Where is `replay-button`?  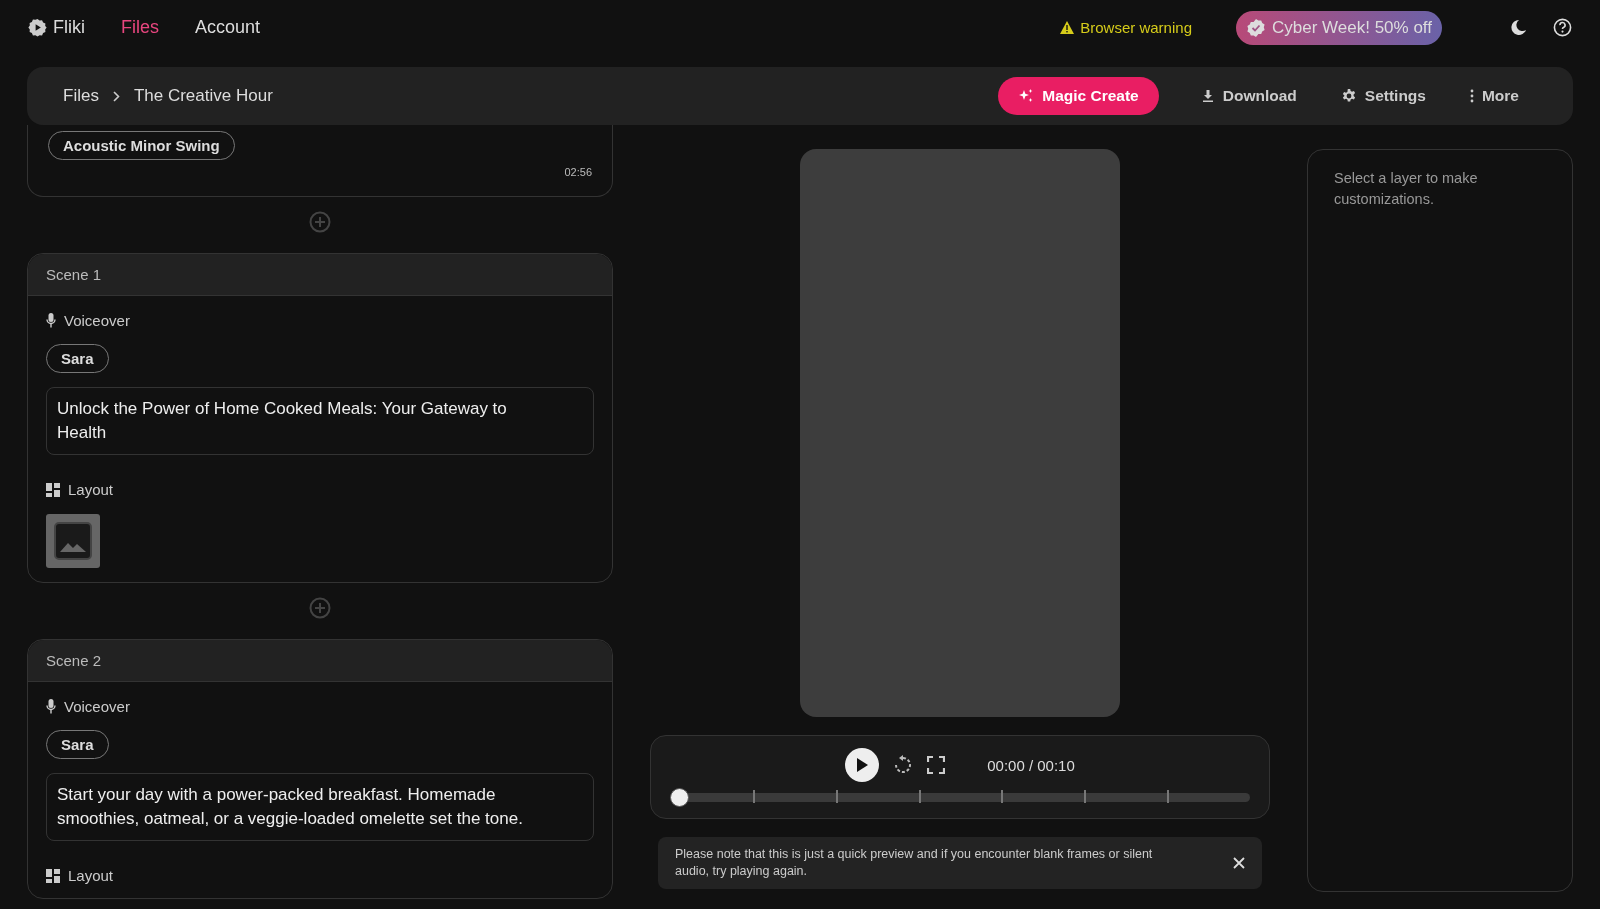 replay-button is located at coordinates (903, 765).